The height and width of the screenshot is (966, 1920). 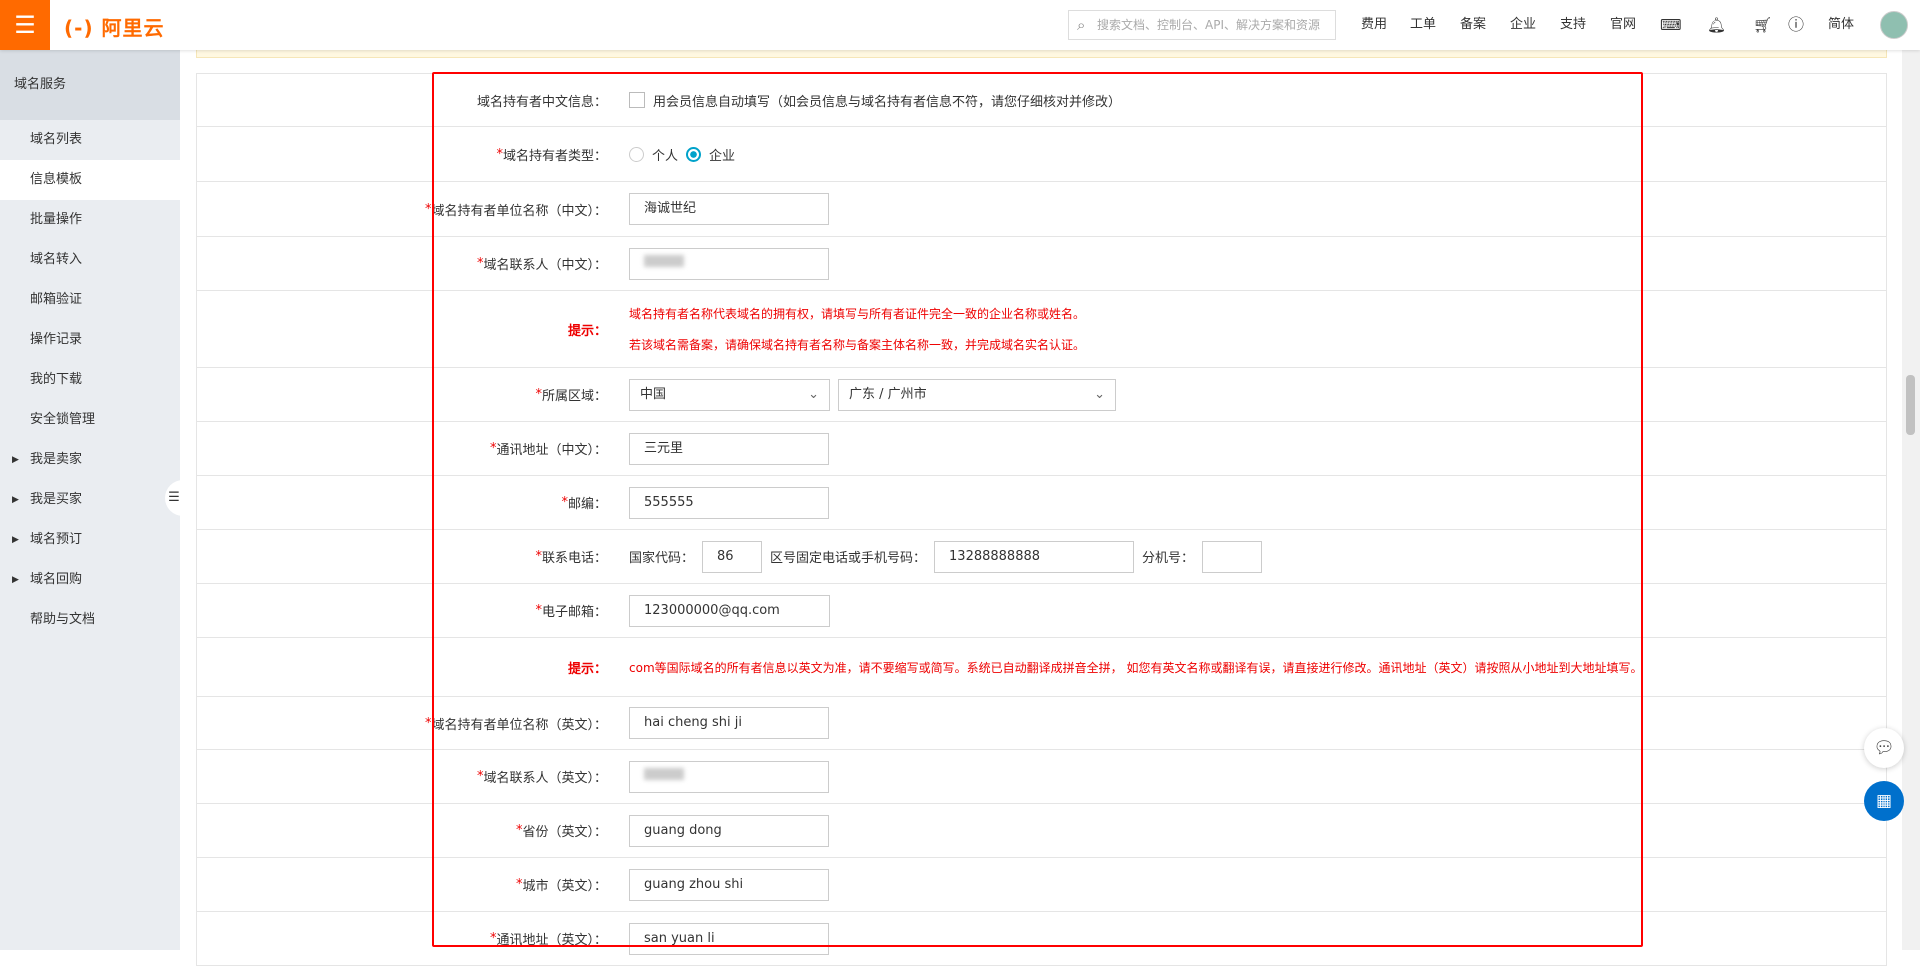 I want to click on group-label: 域名回购, so click(x=56, y=579).